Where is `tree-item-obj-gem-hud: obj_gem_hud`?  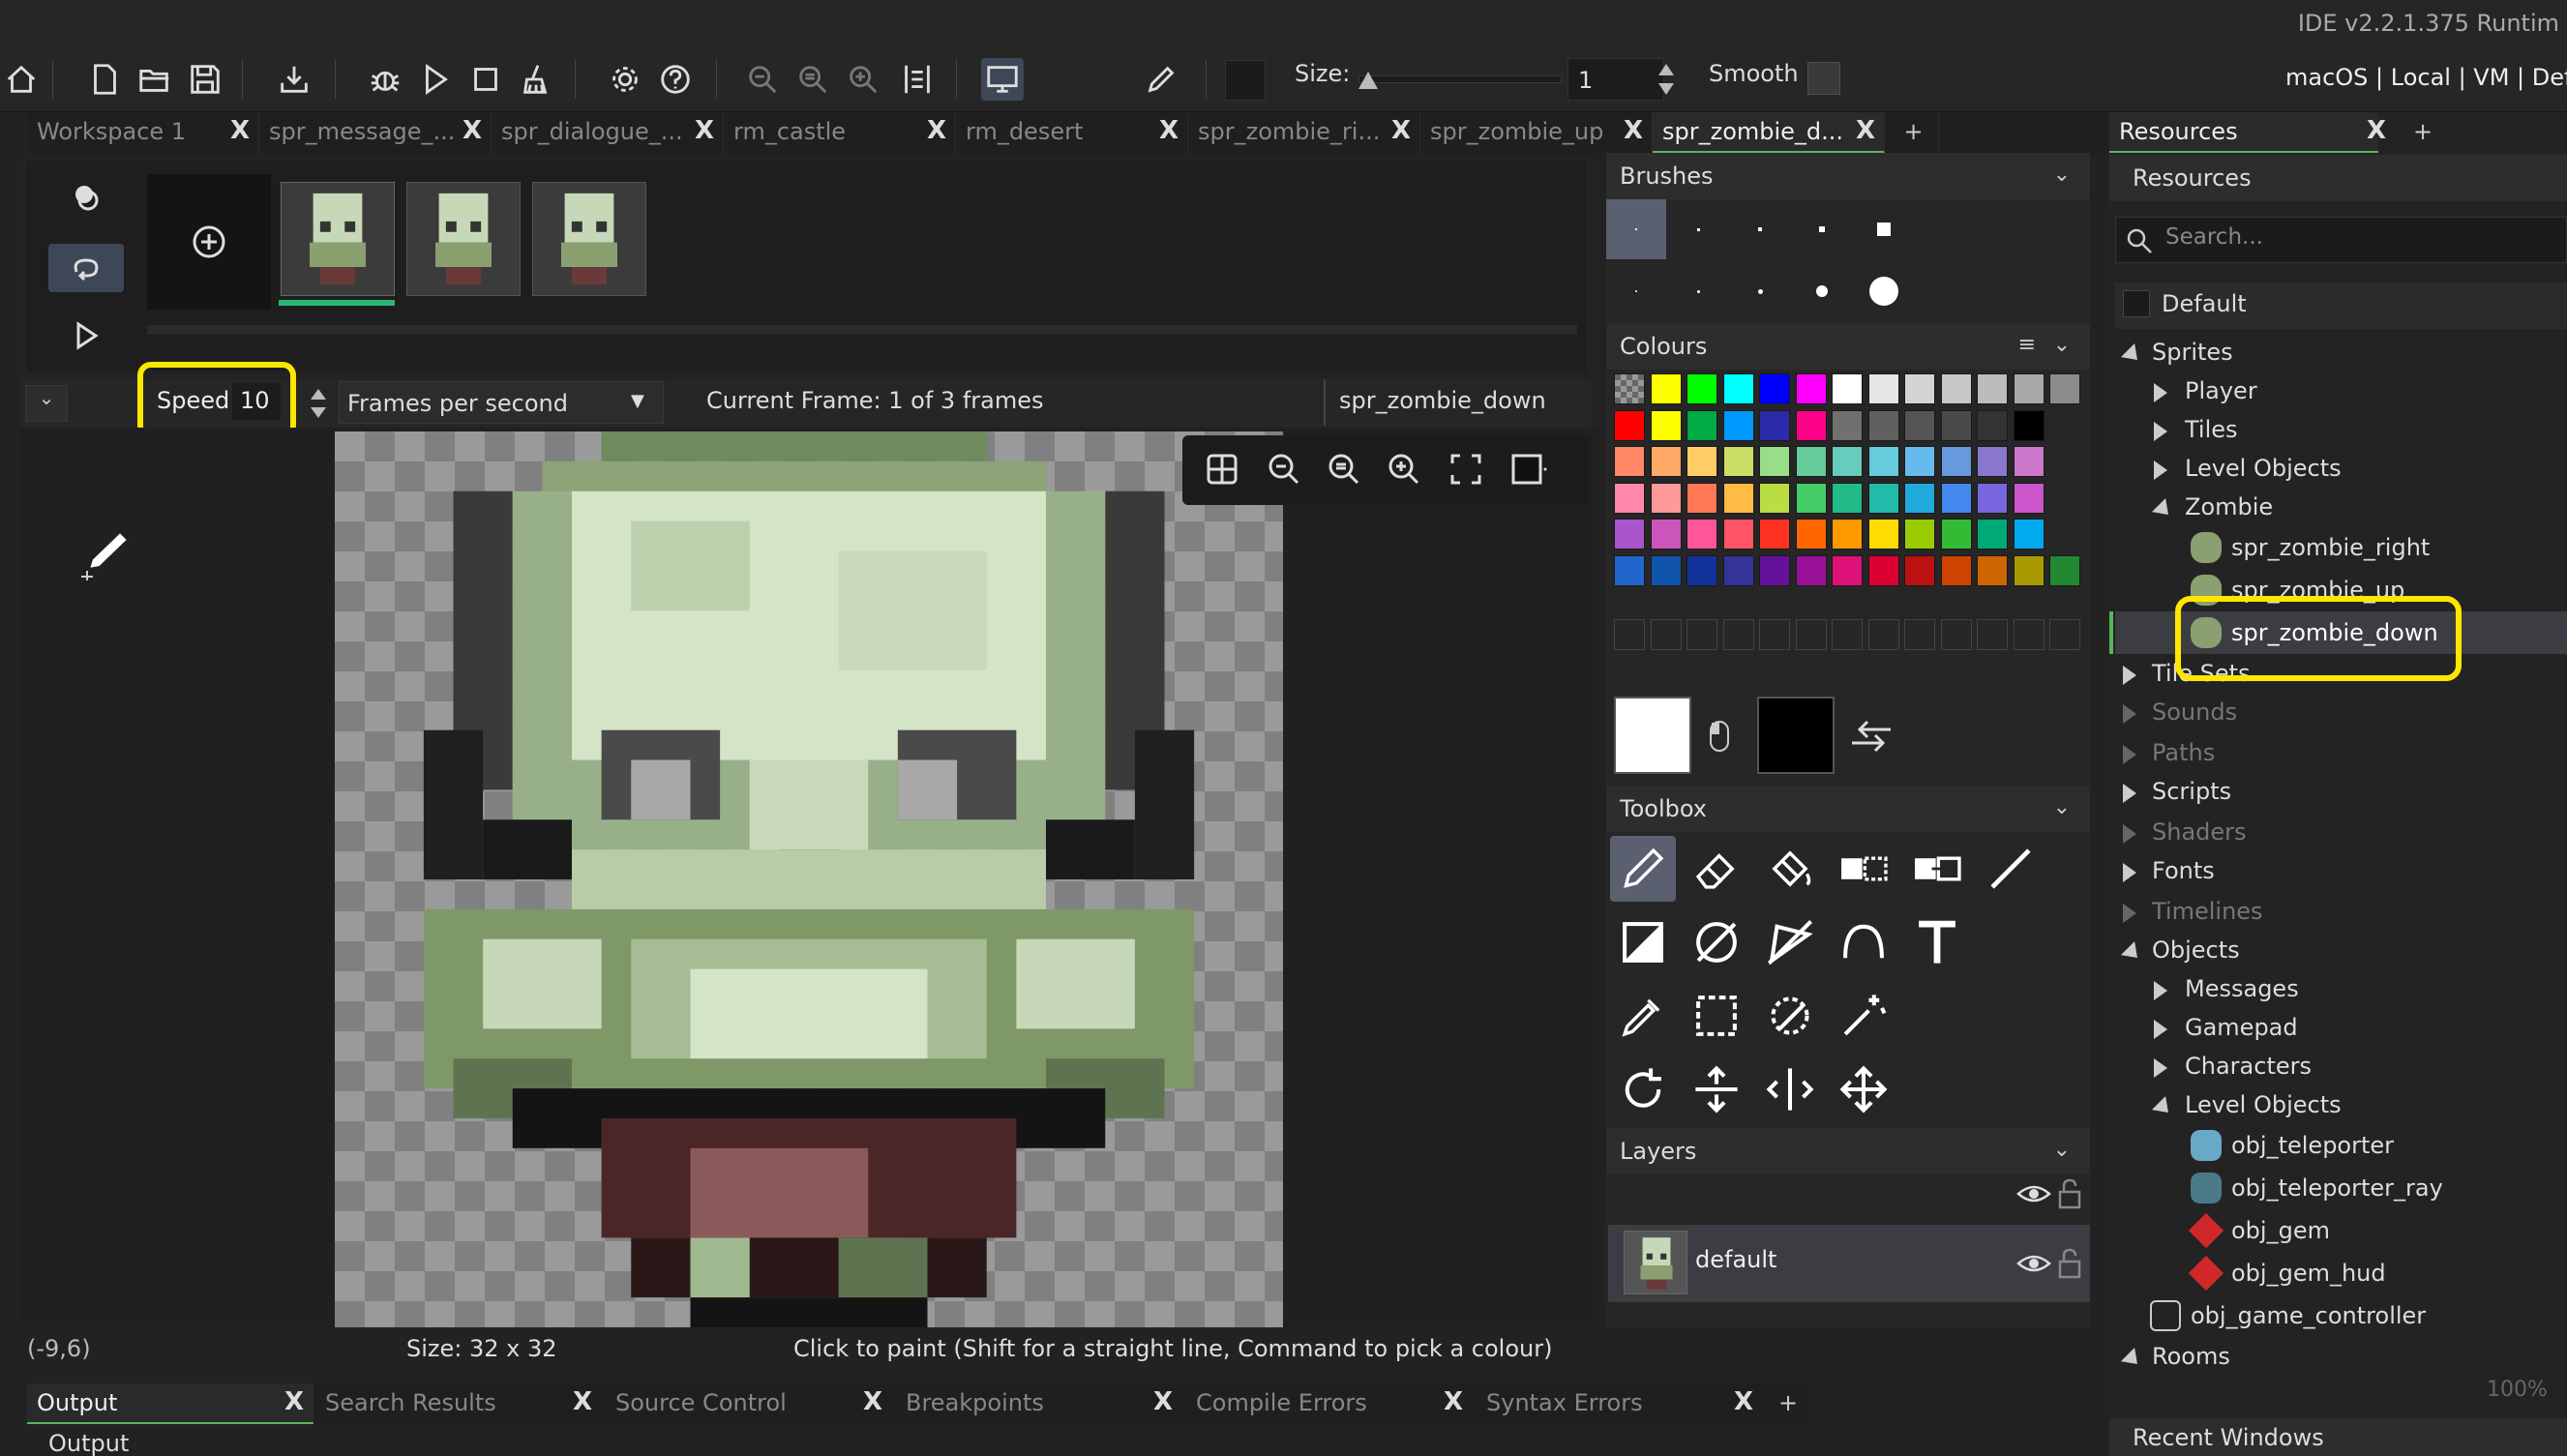 tree-item-obj-gem-hud: obj_gem_hud is located at coordinates (2309, 1273).